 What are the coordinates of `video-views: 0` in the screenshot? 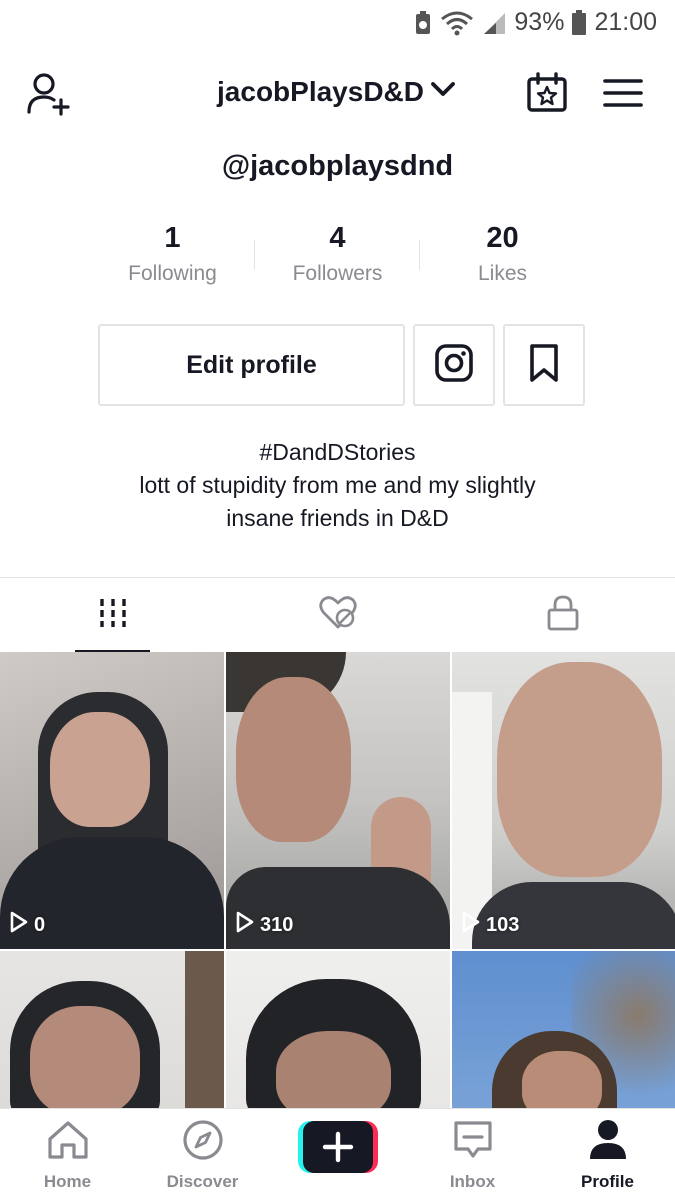 It's located at (27, 925).